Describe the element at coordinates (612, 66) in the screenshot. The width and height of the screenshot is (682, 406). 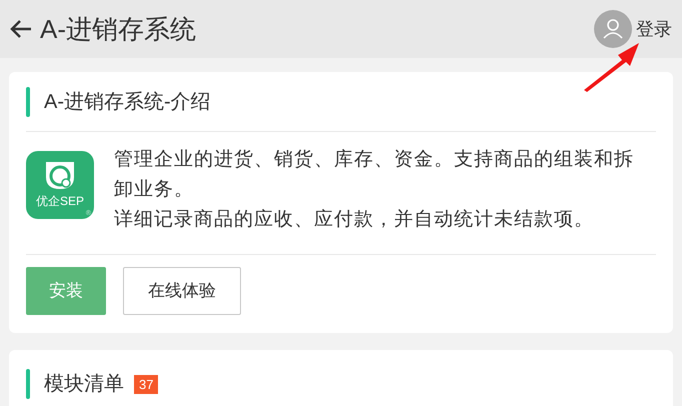
I see `annotation-arrow` at that location.